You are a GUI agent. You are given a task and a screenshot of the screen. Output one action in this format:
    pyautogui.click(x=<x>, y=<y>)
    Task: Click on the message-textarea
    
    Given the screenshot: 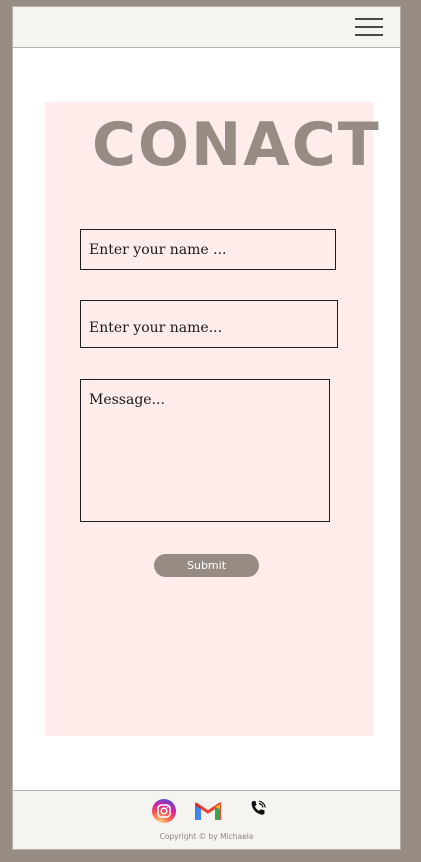 What is the action you would take?
    pyautogui.click(x=205, y=450)
    